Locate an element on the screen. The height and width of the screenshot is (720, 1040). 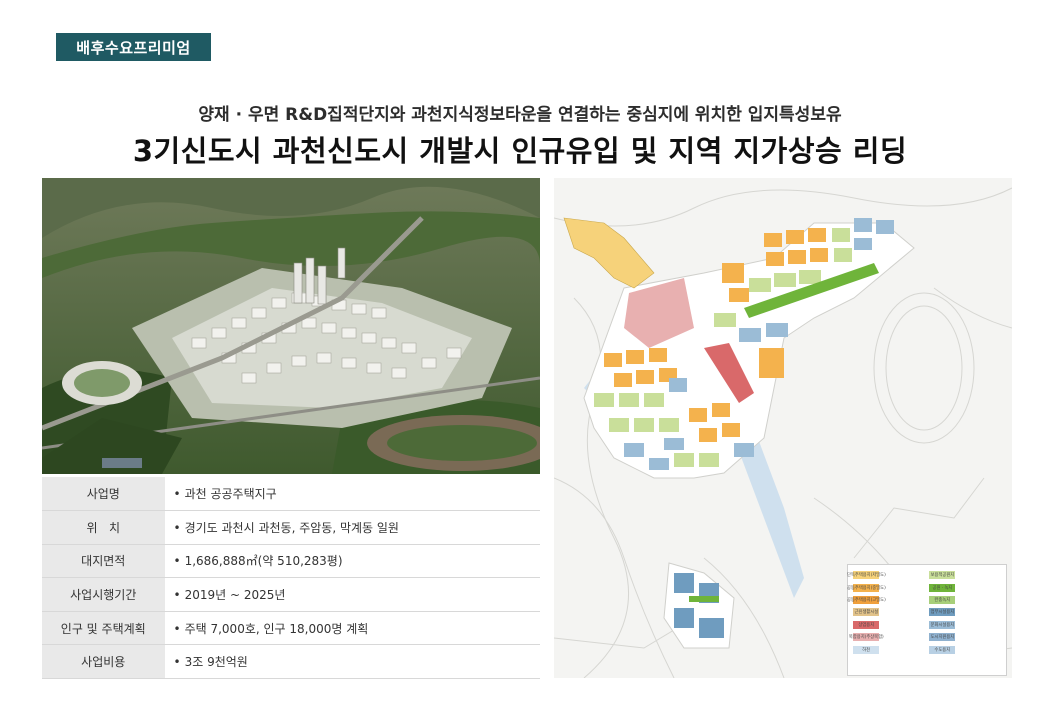
legend-swatch: 상업용지 is located at coordinates (866, 624).